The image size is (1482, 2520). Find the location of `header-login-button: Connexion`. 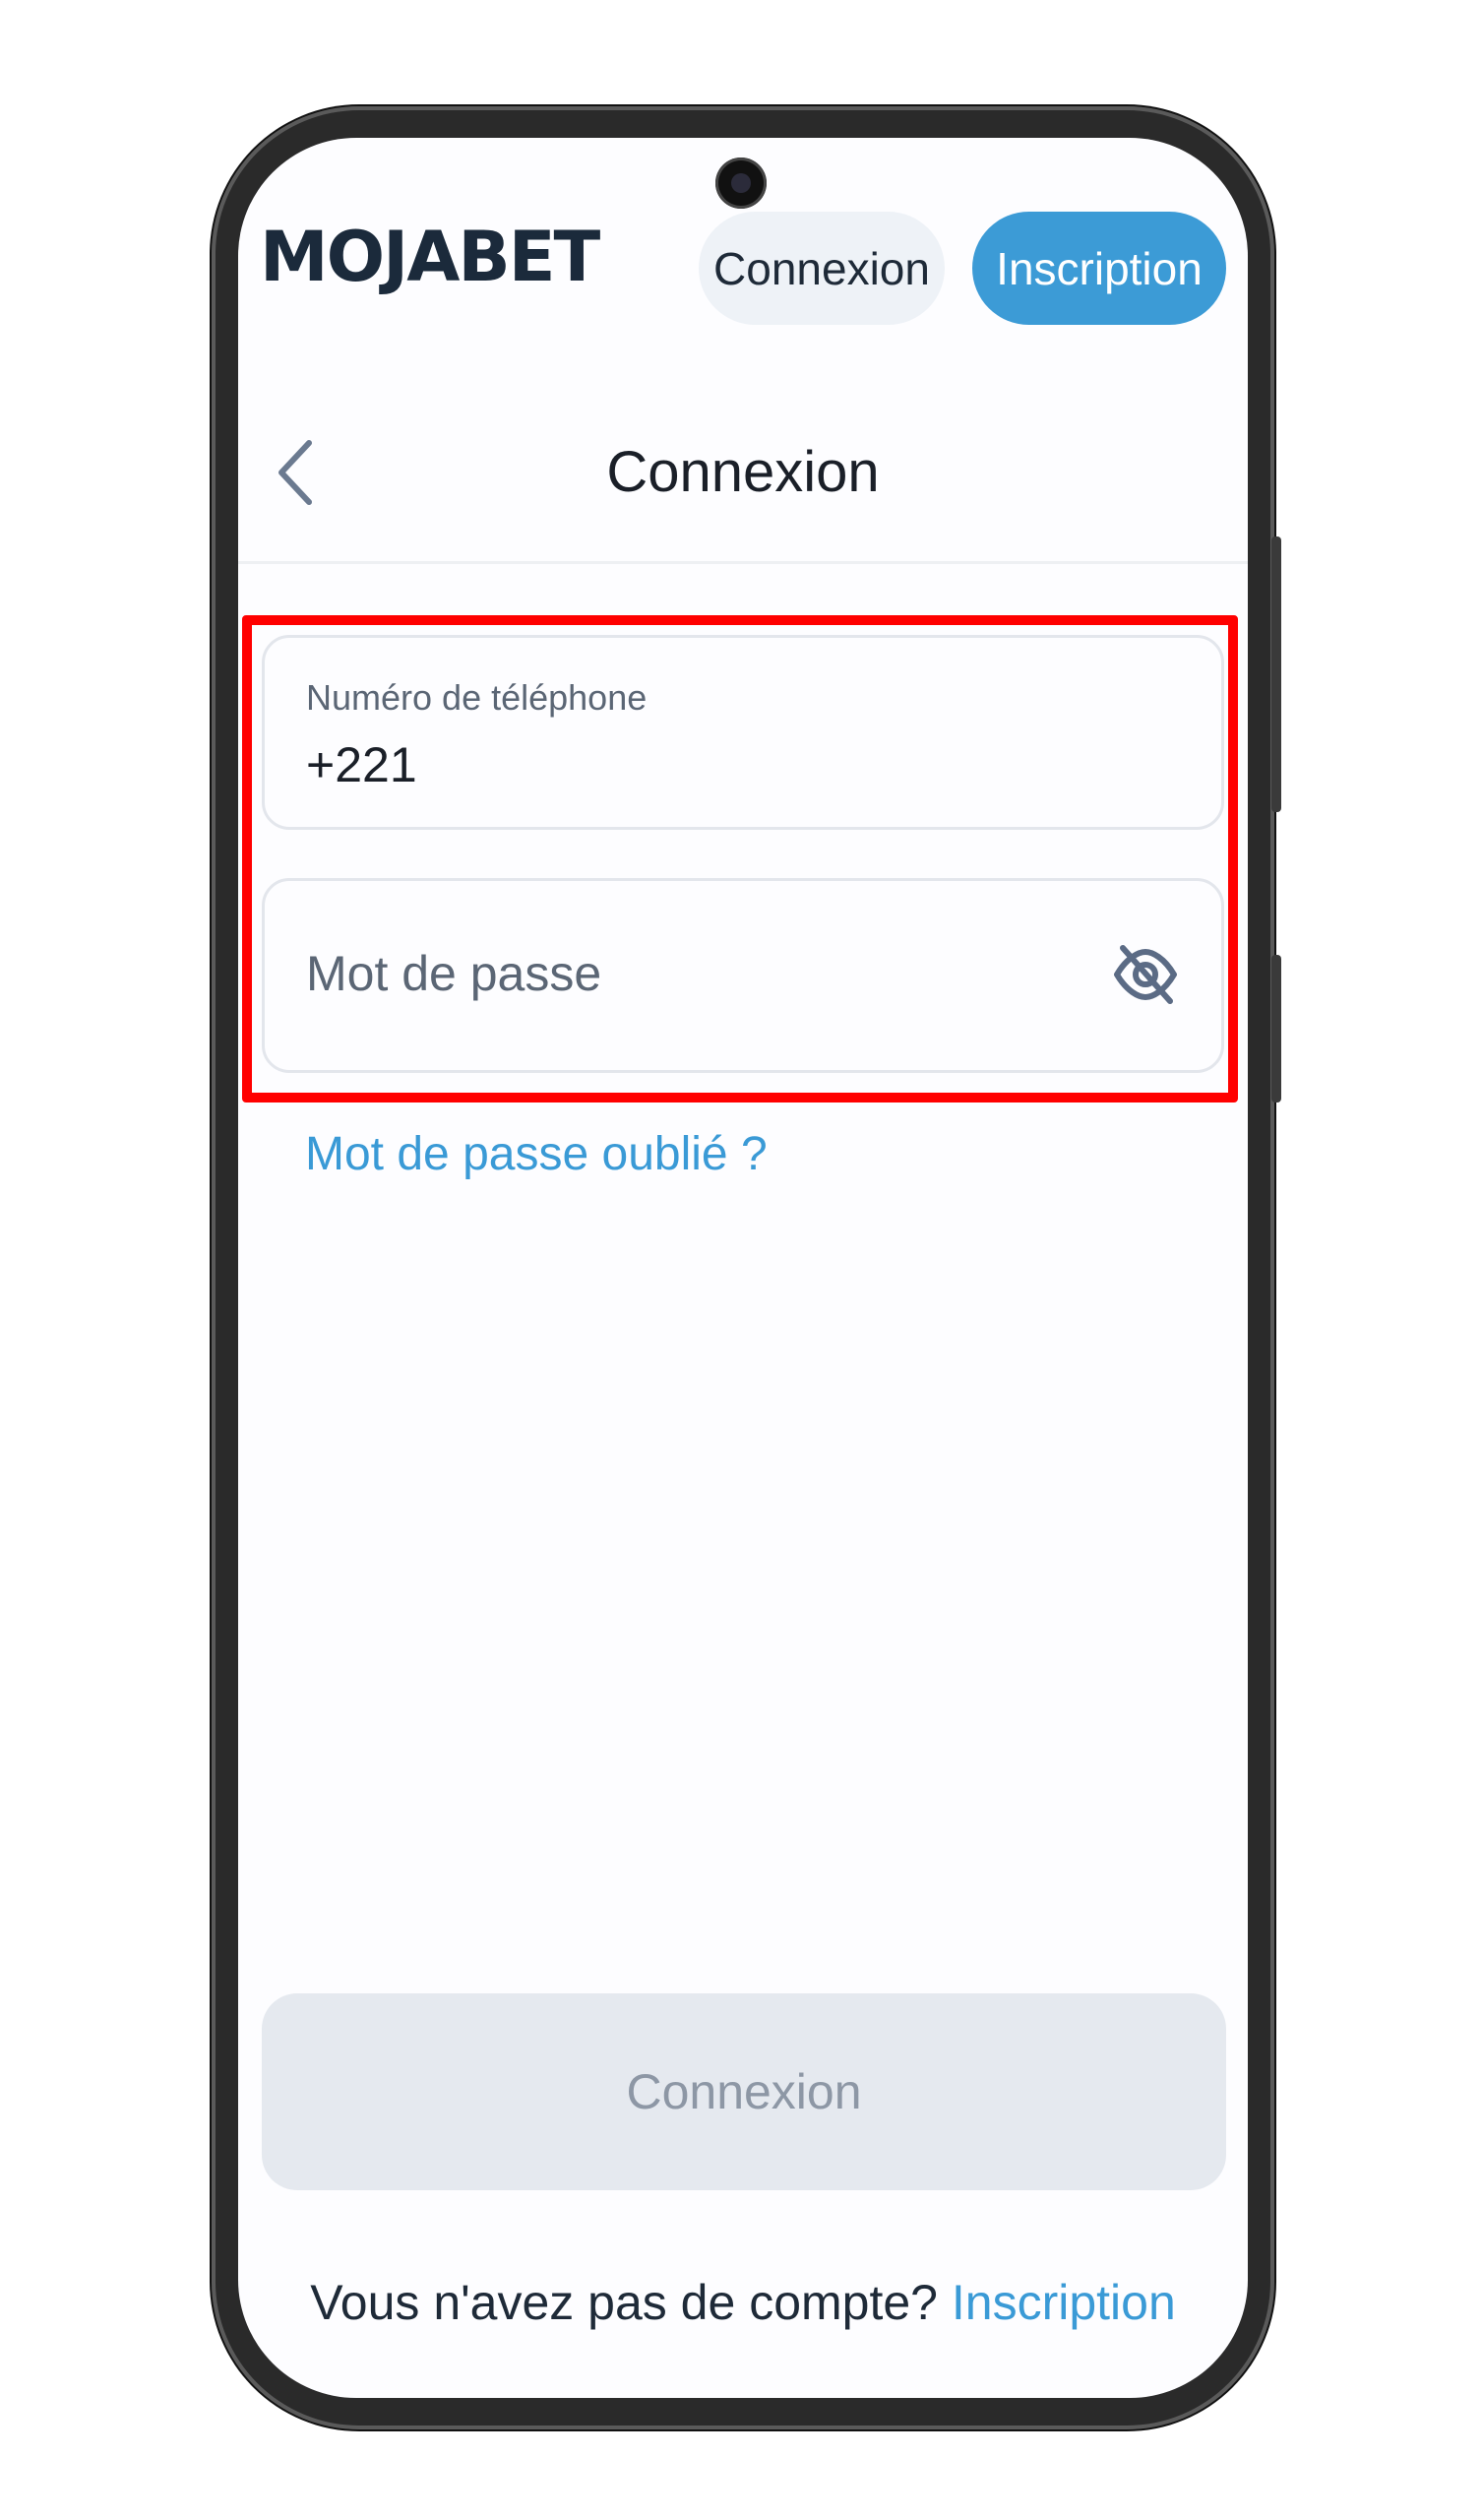

header-login-button: Connexion is located at coordinates (822, 268).